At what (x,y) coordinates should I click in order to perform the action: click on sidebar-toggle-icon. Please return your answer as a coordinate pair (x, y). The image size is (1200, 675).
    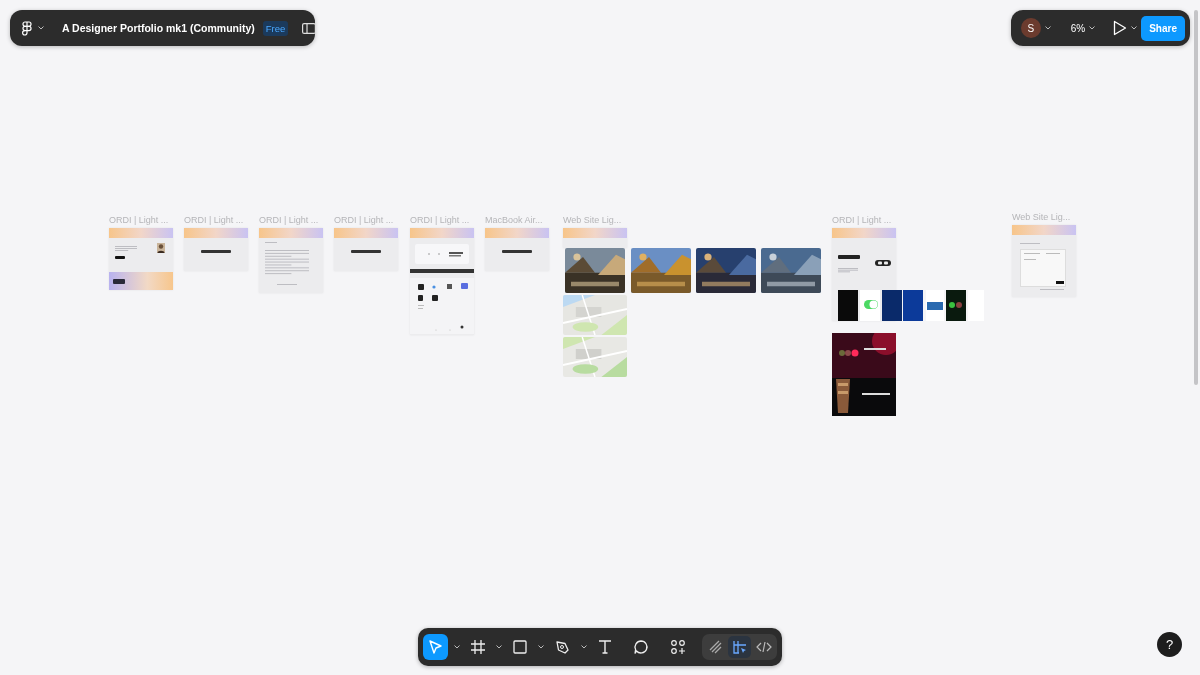
    Looking at the image, I should click on (309, 28).